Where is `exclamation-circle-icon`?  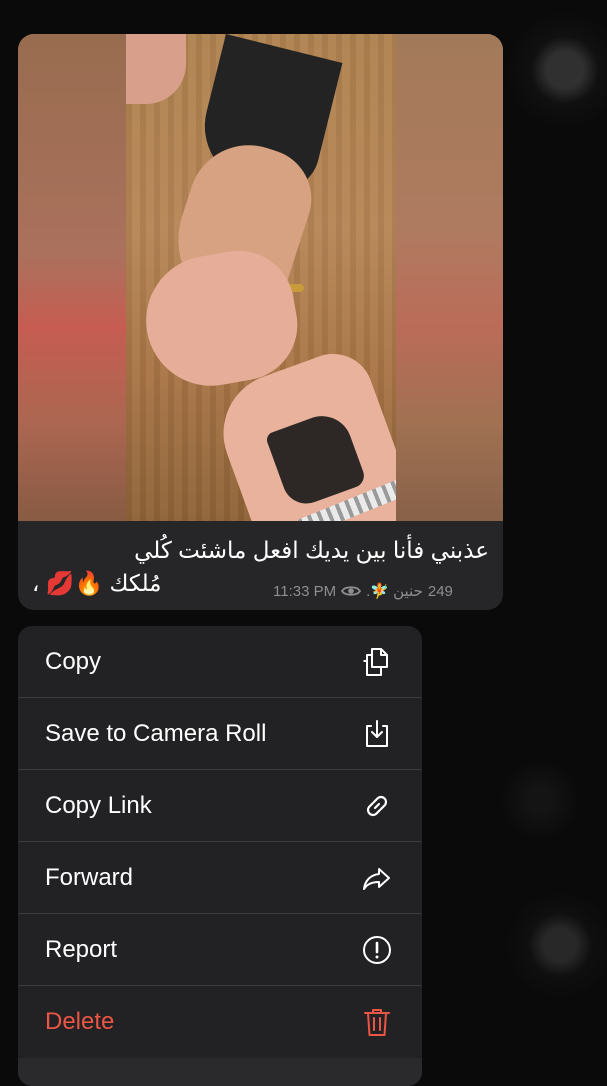 exclamation-circle-icon is located at coordinates (377, 950).